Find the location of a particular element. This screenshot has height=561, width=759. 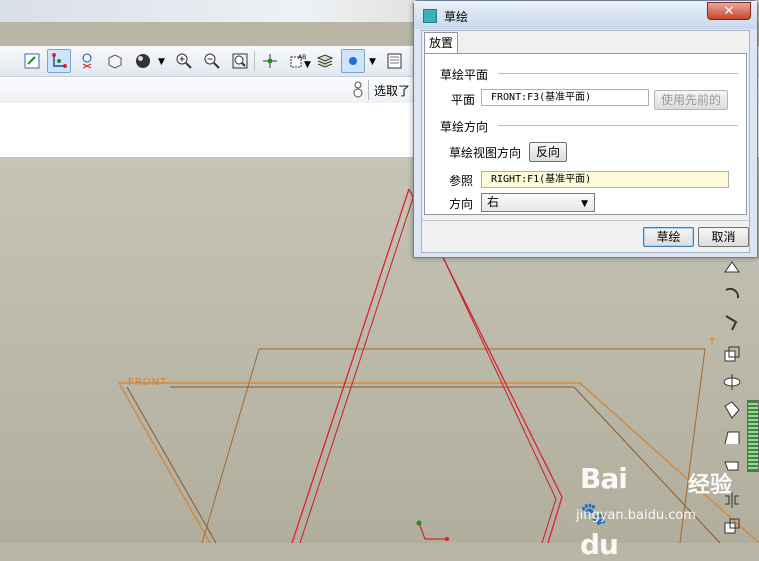

zoom-out-icon is located at coordinates (212, 61).